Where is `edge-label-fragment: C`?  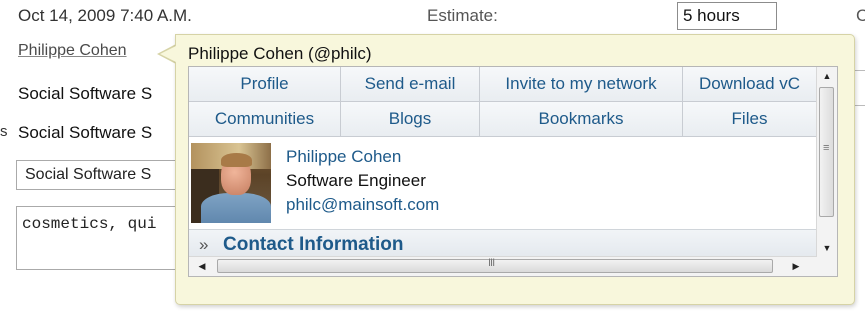
edge-label-fragment: C is located at coordinates (860, 15).